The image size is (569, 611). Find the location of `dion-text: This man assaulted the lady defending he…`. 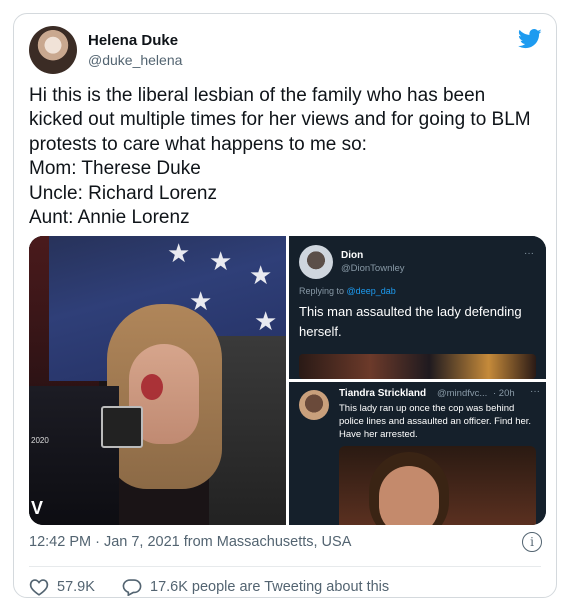

dion-text: This man assaulted the lady defending he… is located at coordinates (410, 321).